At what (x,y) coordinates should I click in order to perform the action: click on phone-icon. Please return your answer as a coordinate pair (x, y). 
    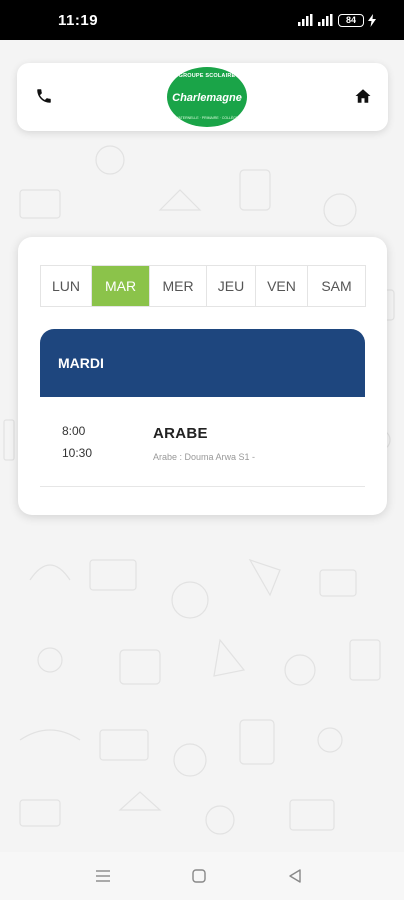
    Looking at the image, I should click on (44, 96).